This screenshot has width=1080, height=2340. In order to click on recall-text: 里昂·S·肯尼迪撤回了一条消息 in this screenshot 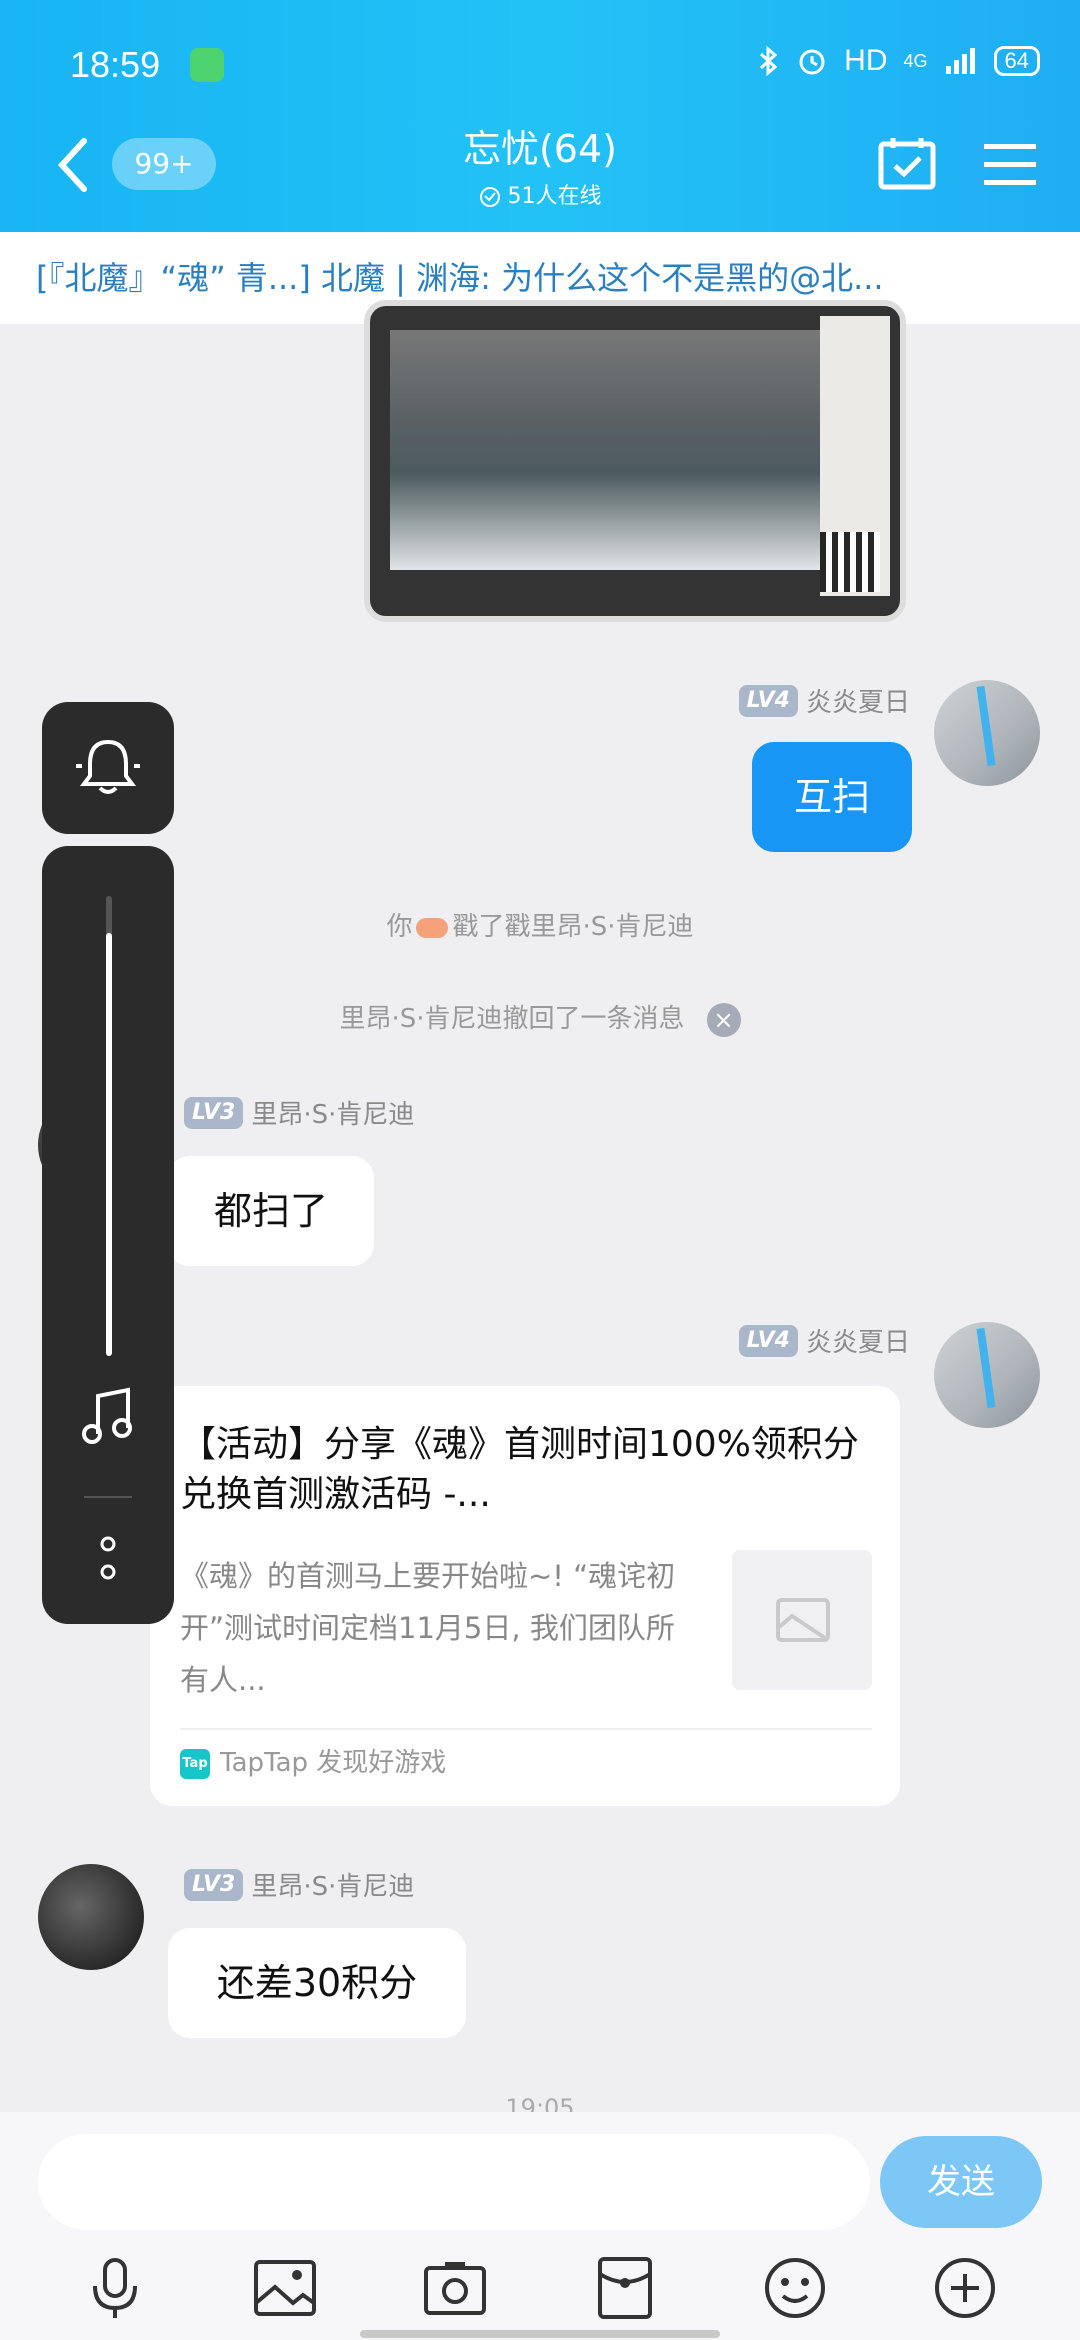, I will do `click(512, 1019)`.